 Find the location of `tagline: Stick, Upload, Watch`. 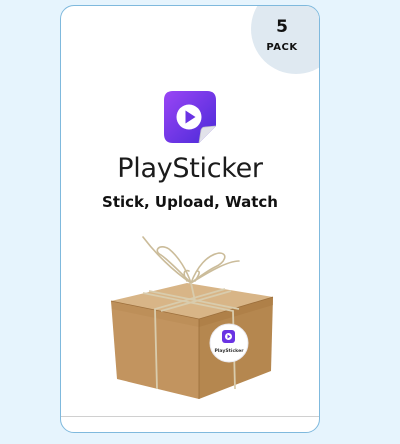

tagline: Stick, Upload, Watch is located at coordinates (190, 202).